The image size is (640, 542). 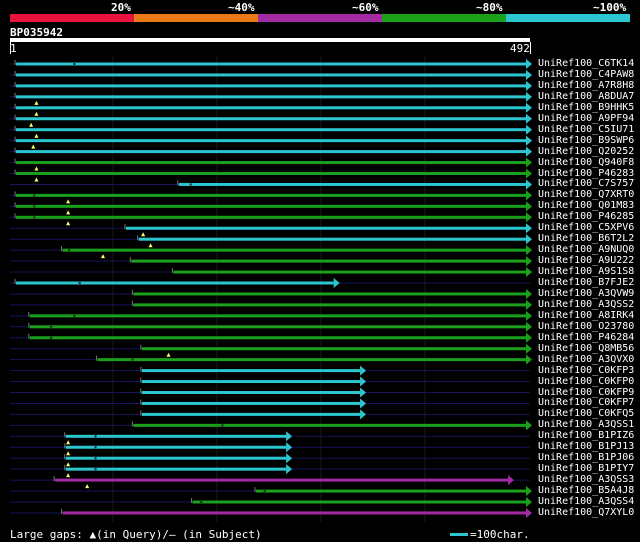 I want to click on hit-label: UniRef100_C0KFP3, so click(x=586, y=370).